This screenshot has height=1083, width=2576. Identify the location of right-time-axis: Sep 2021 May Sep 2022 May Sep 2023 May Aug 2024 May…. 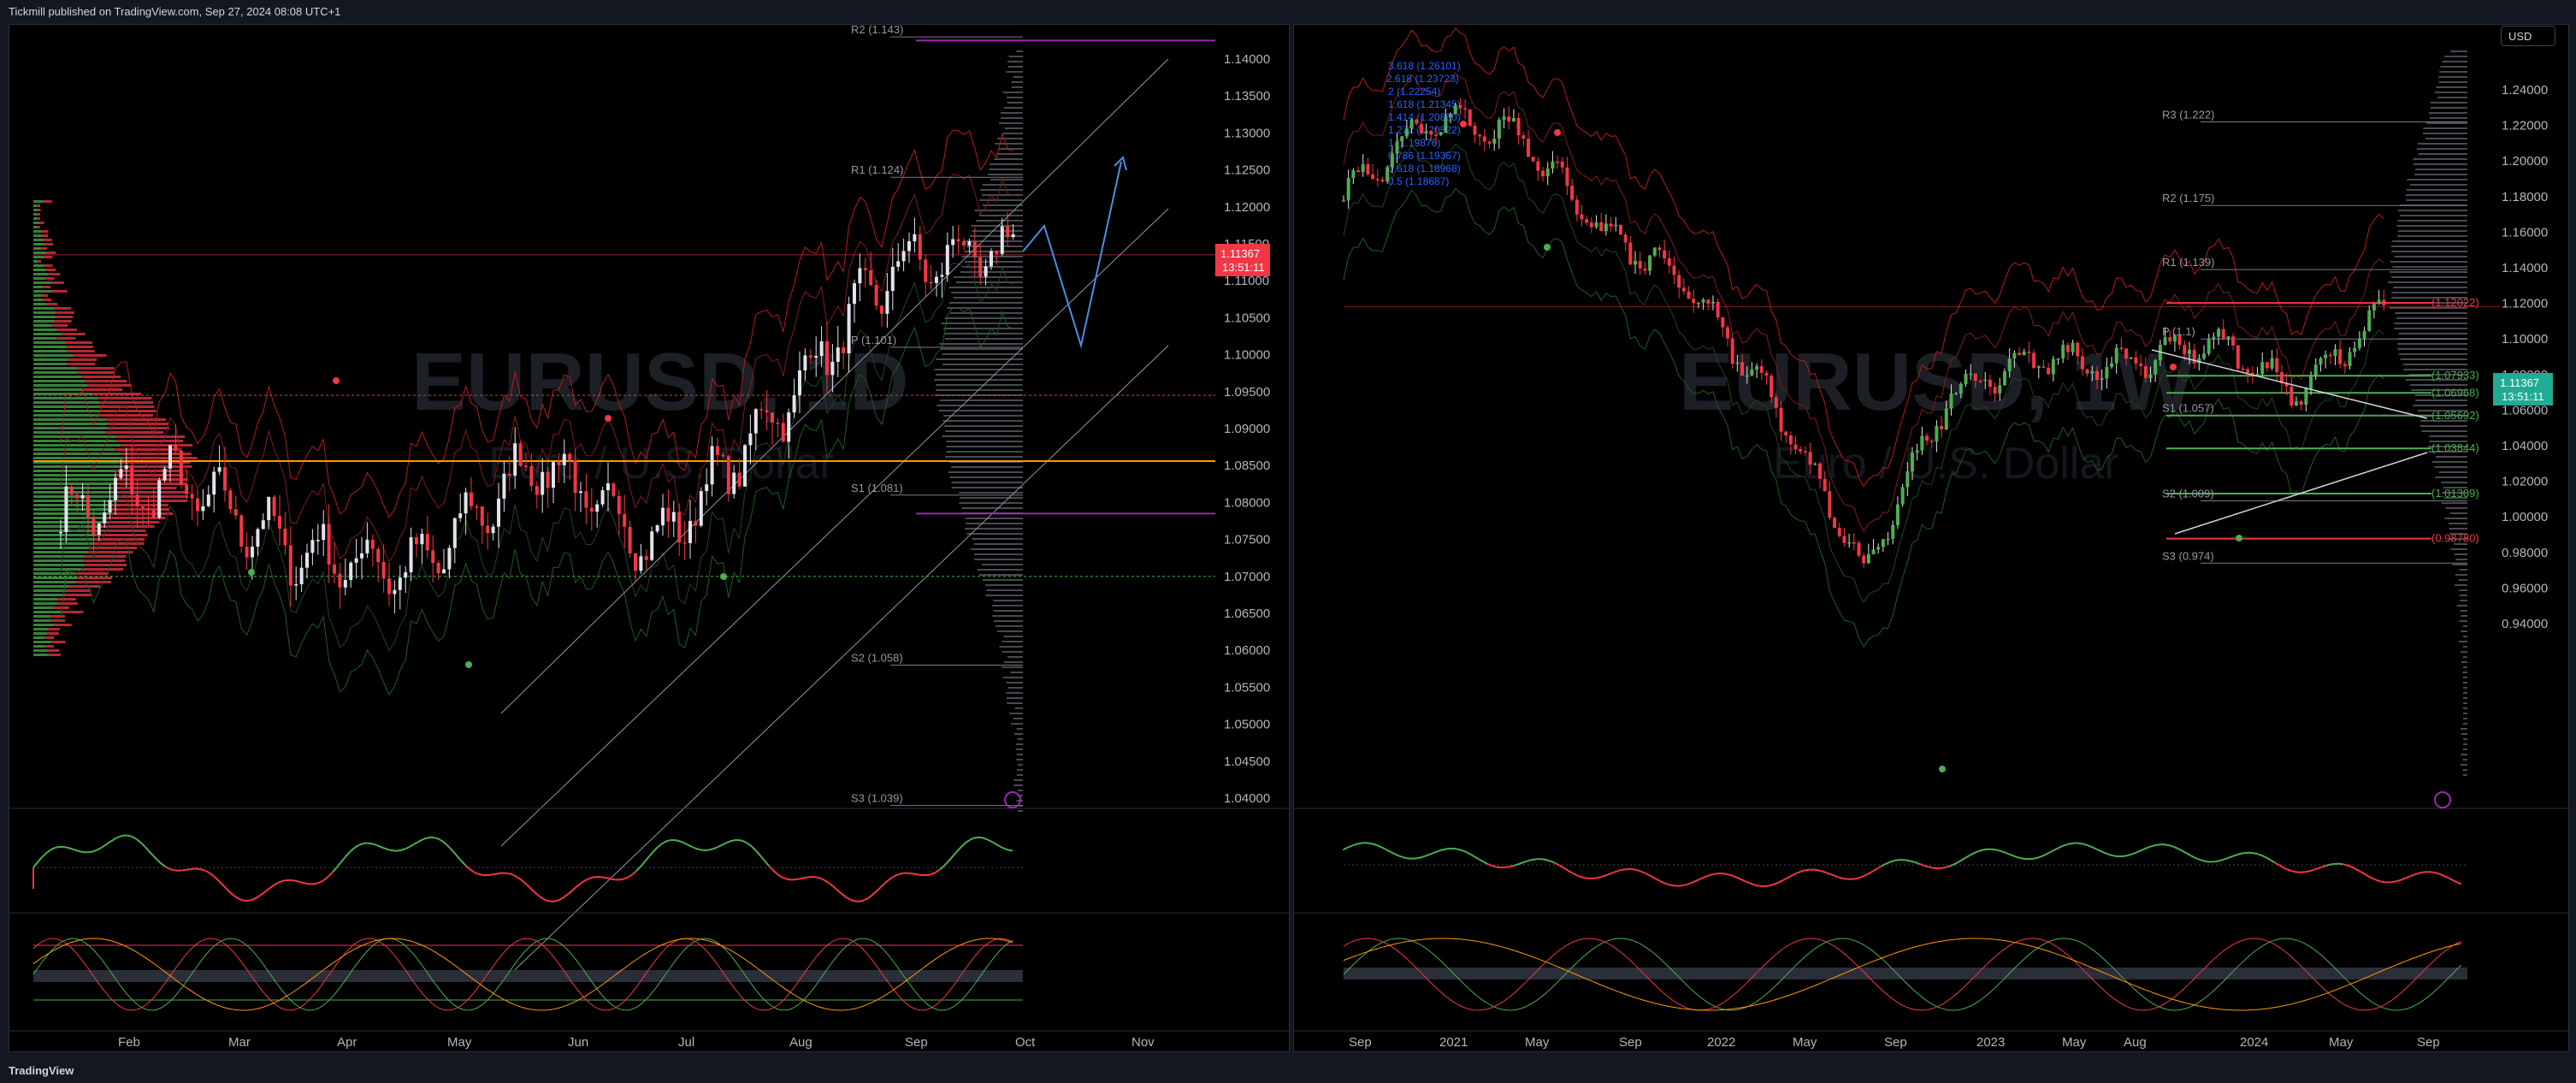
(1931, 929).